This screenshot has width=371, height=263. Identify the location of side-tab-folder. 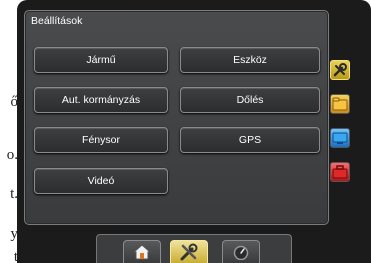
(340, 104).